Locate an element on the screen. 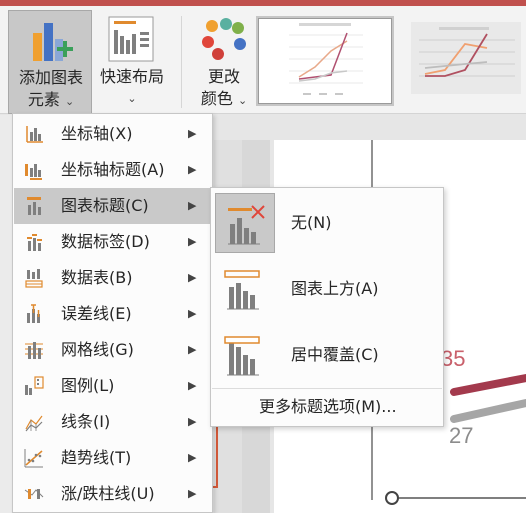 This screenshot has height=513, width=526. add-chart-element-label-1: 添加图表 is located at coordinates (50, 77).